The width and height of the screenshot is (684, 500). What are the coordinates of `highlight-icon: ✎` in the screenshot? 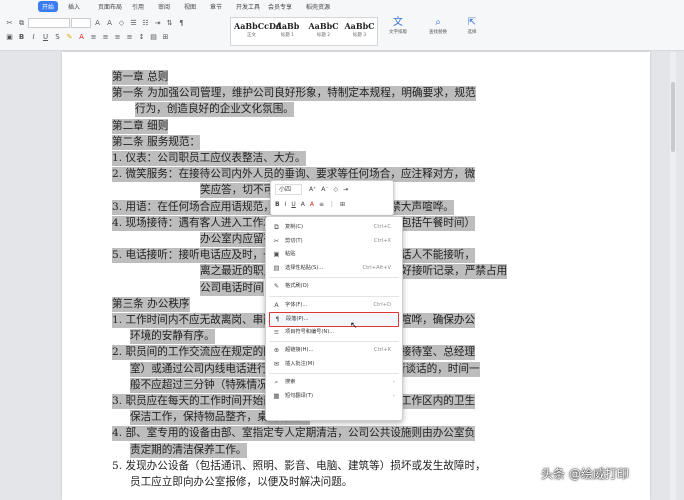 It's located at (69, 37).